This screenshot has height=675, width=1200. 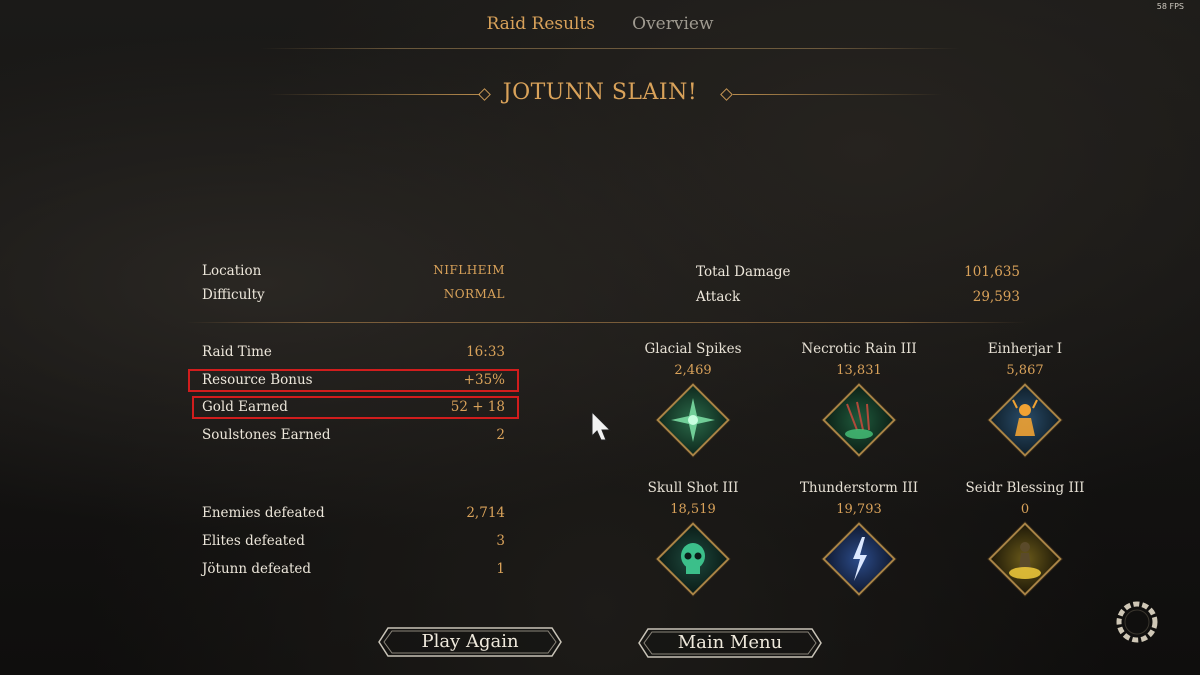 What do you see at coordinates (266, 435) in the screenshot?
I see `stat-label: Soulstones Earned` at bounding box center [266, 435].